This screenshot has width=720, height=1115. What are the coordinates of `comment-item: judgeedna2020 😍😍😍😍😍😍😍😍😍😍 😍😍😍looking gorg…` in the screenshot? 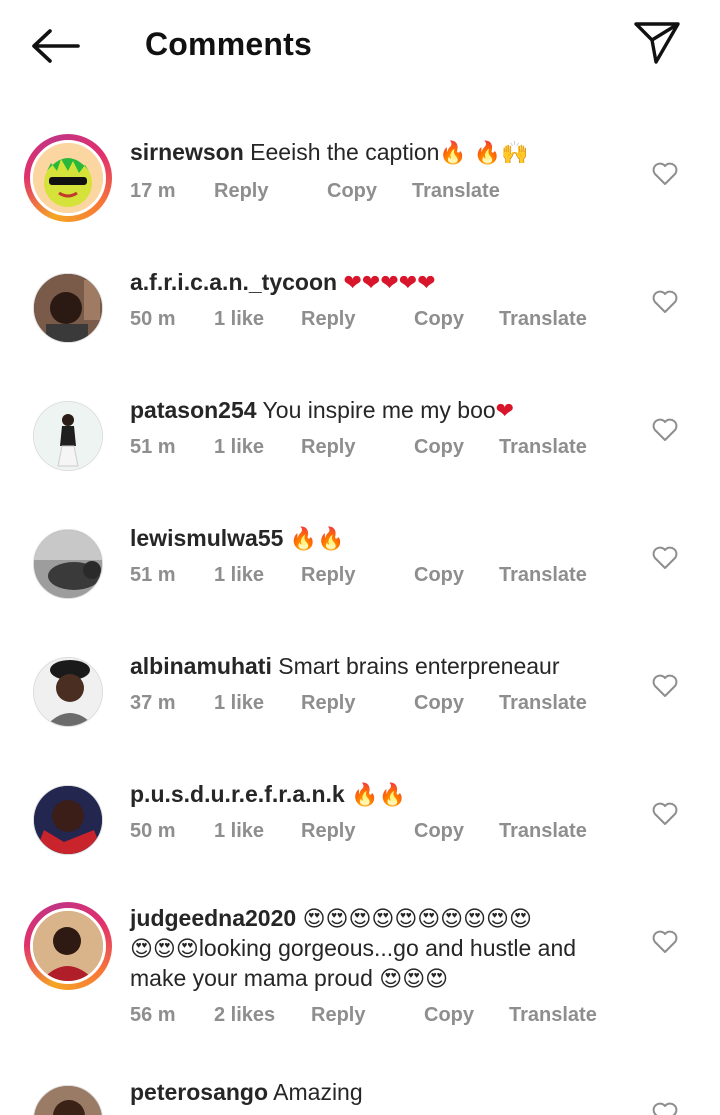 It's located at (360, 968).